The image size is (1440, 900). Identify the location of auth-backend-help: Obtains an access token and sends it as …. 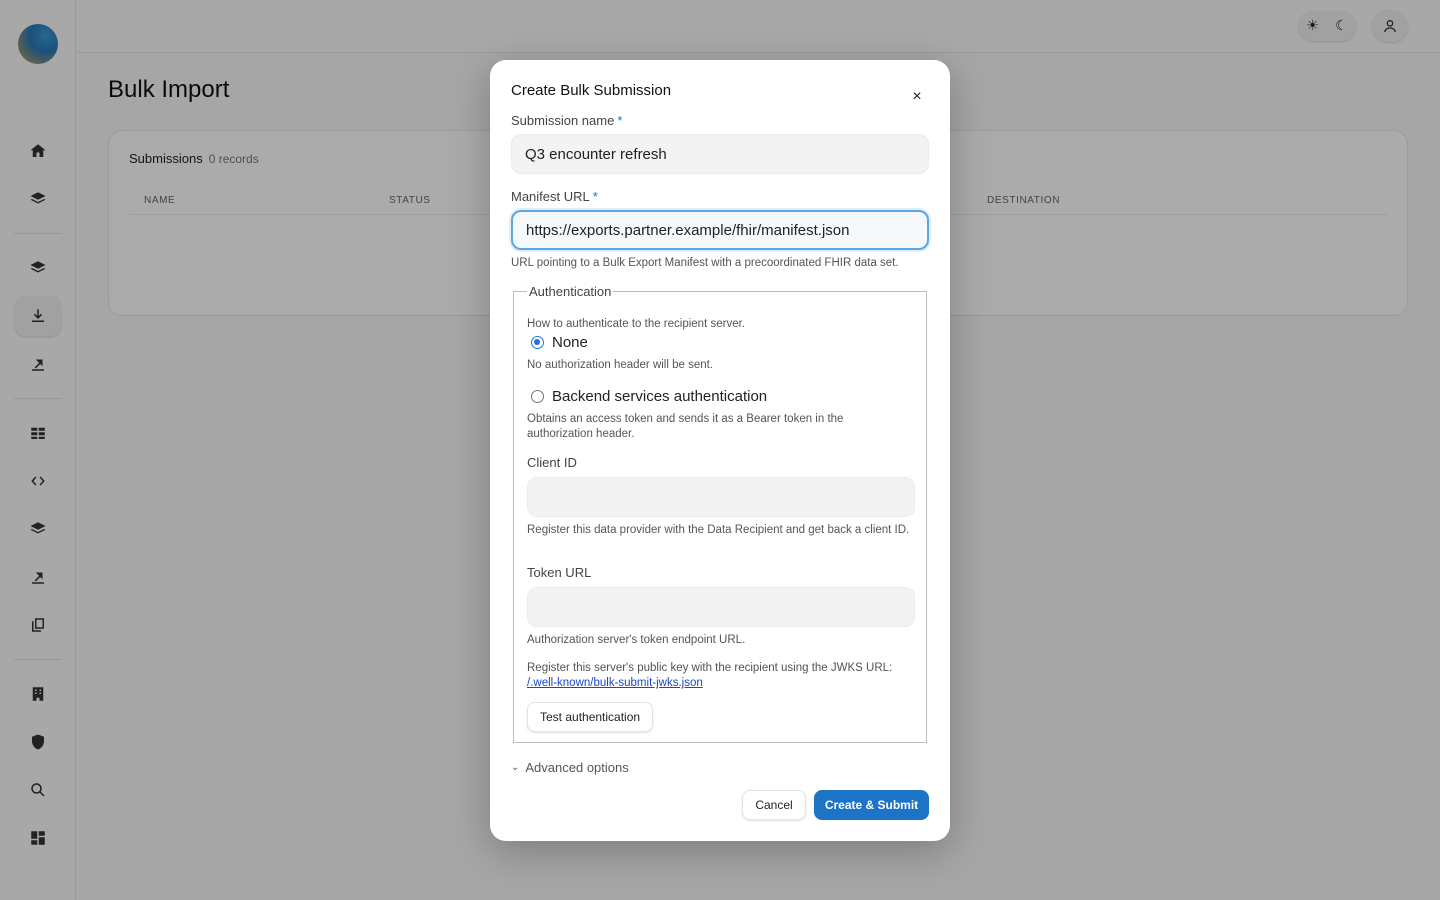
(685, 426).